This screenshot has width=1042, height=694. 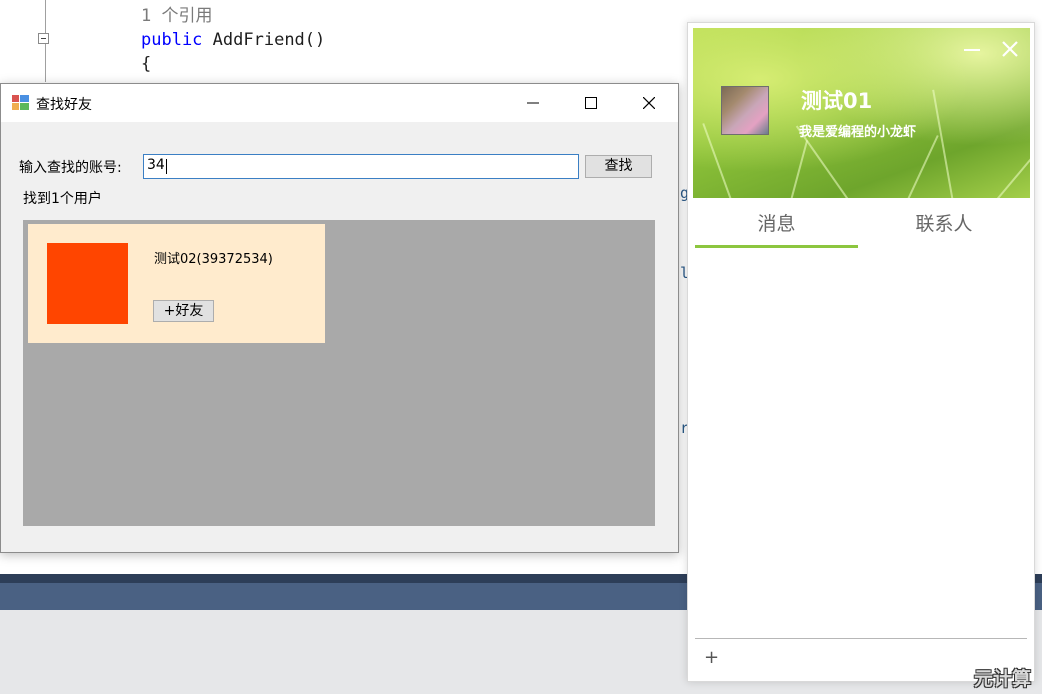 I want to click on active-tab-indicator, so click(x=776, y=246).